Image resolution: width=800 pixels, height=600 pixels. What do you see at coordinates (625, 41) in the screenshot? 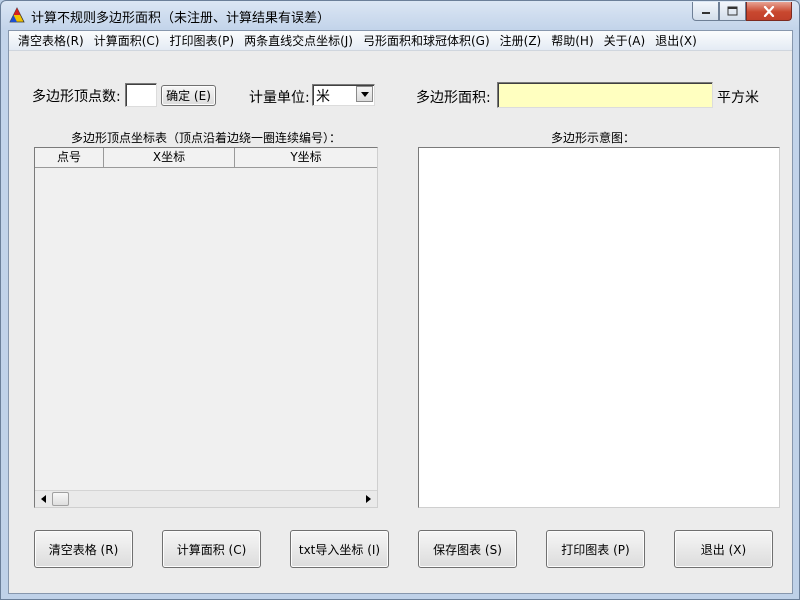
I see `menu-about: 关于(A)` at bounding box center [625, 41].